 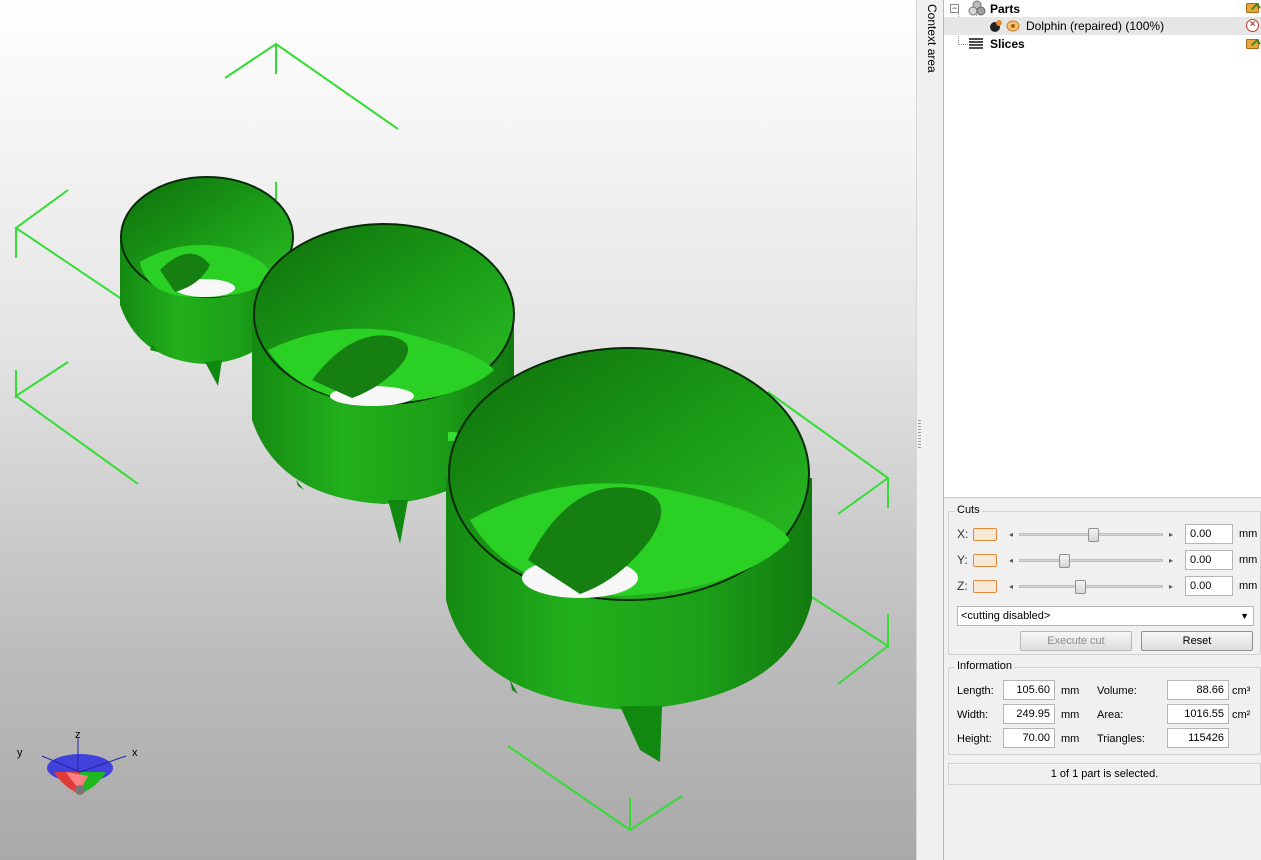 What do you see at coordinates (1209, 586) in the screenshot?
I see `cut-z-value: 0.00` at bounding box center [1209, 586].